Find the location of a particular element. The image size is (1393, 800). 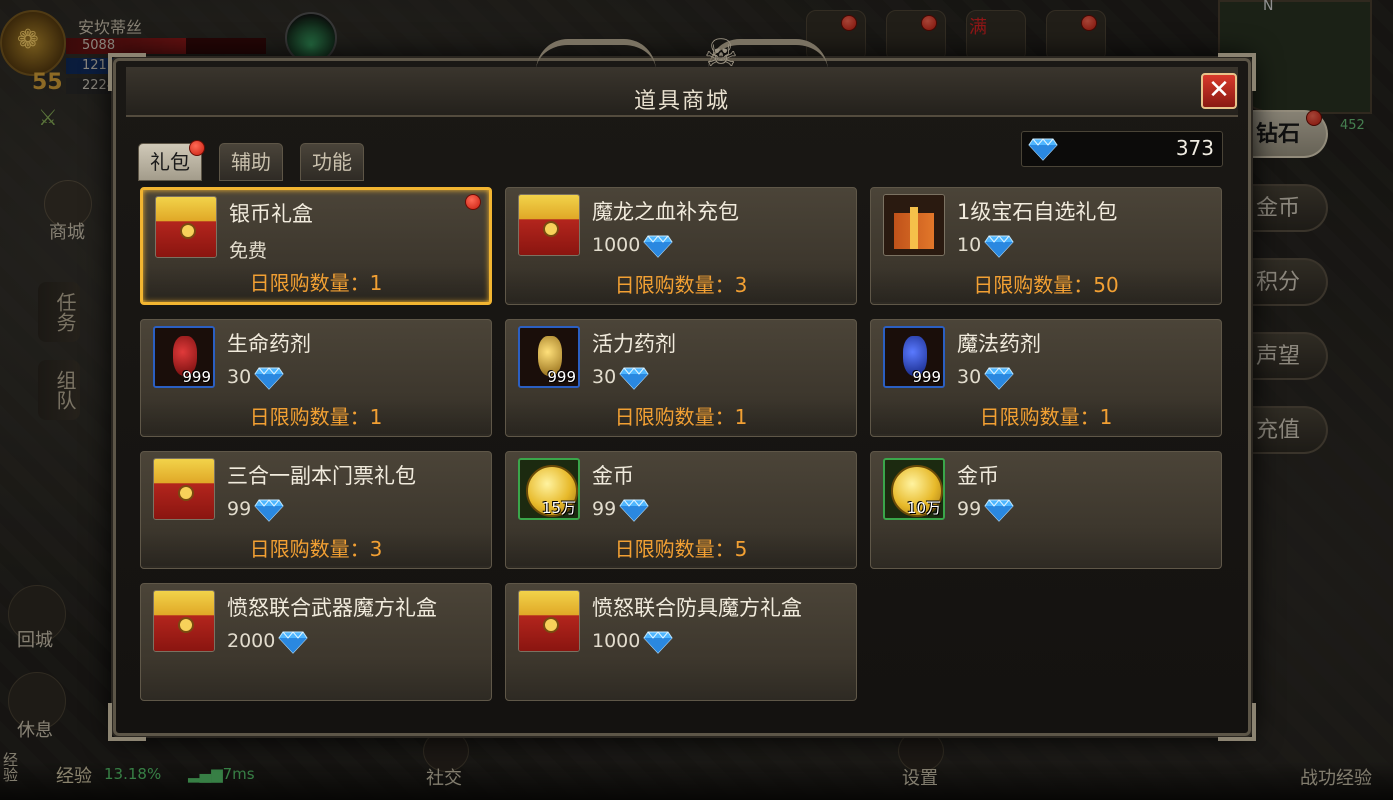

diamond-balance-value: 373 is located at coordinates (1194, 148).